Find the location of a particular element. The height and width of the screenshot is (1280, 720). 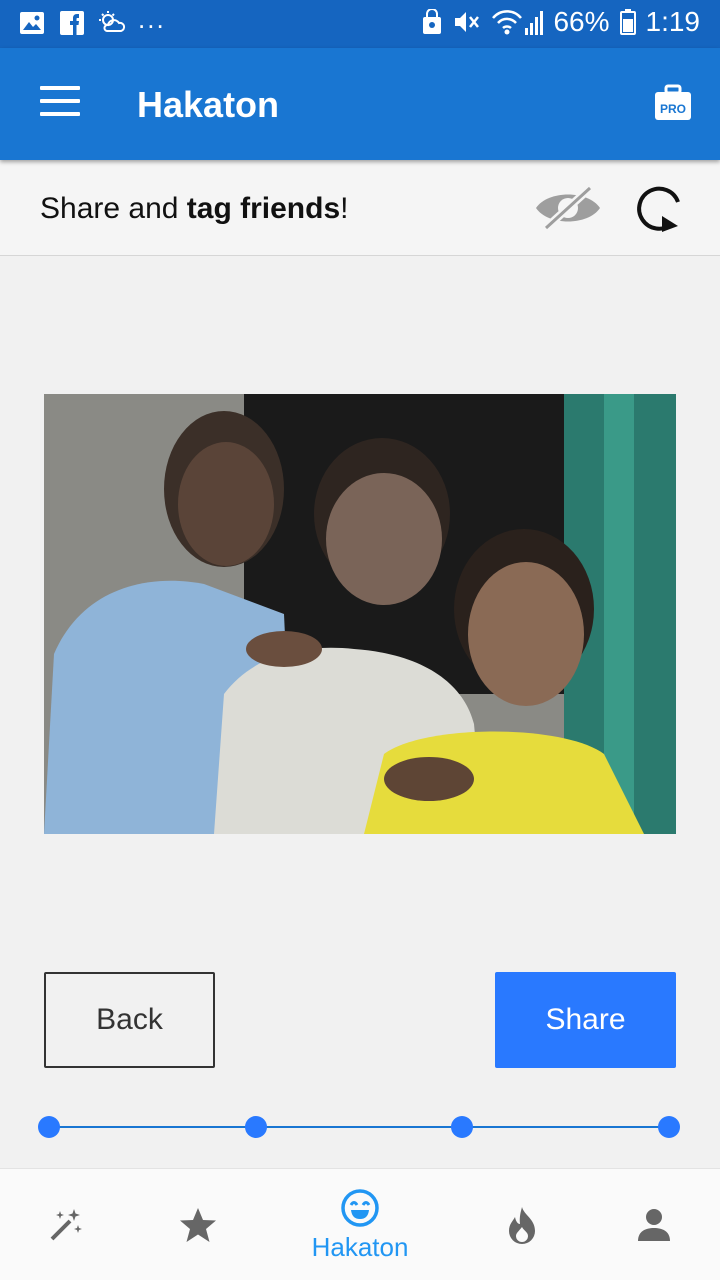

step-1-dot is located at coordinates (49, 1127).